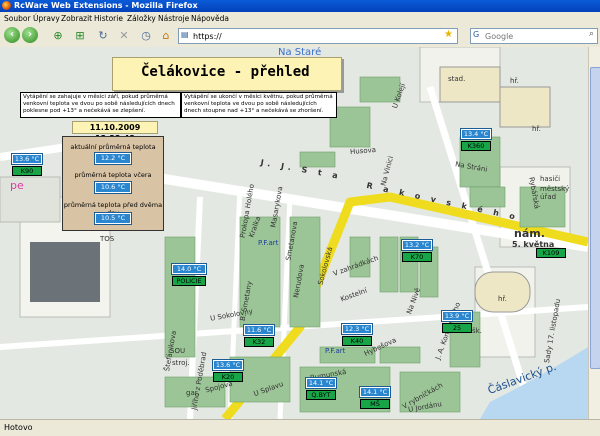  I want to click on sensor-policie: 14.0 °C POLICIE, so click(189, 274).